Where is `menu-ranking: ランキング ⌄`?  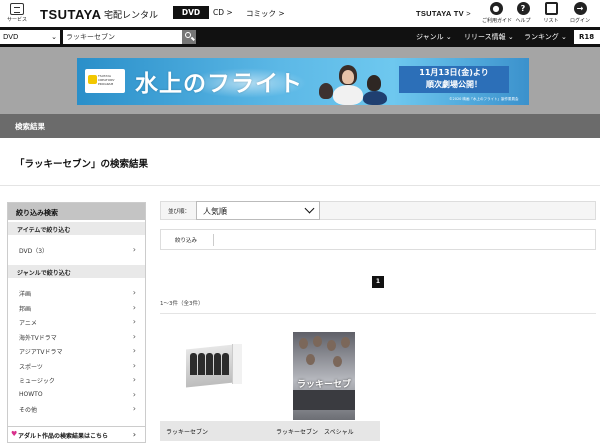
menu-ranking: ランキング ⌄ is located at coordinates (545, 37).